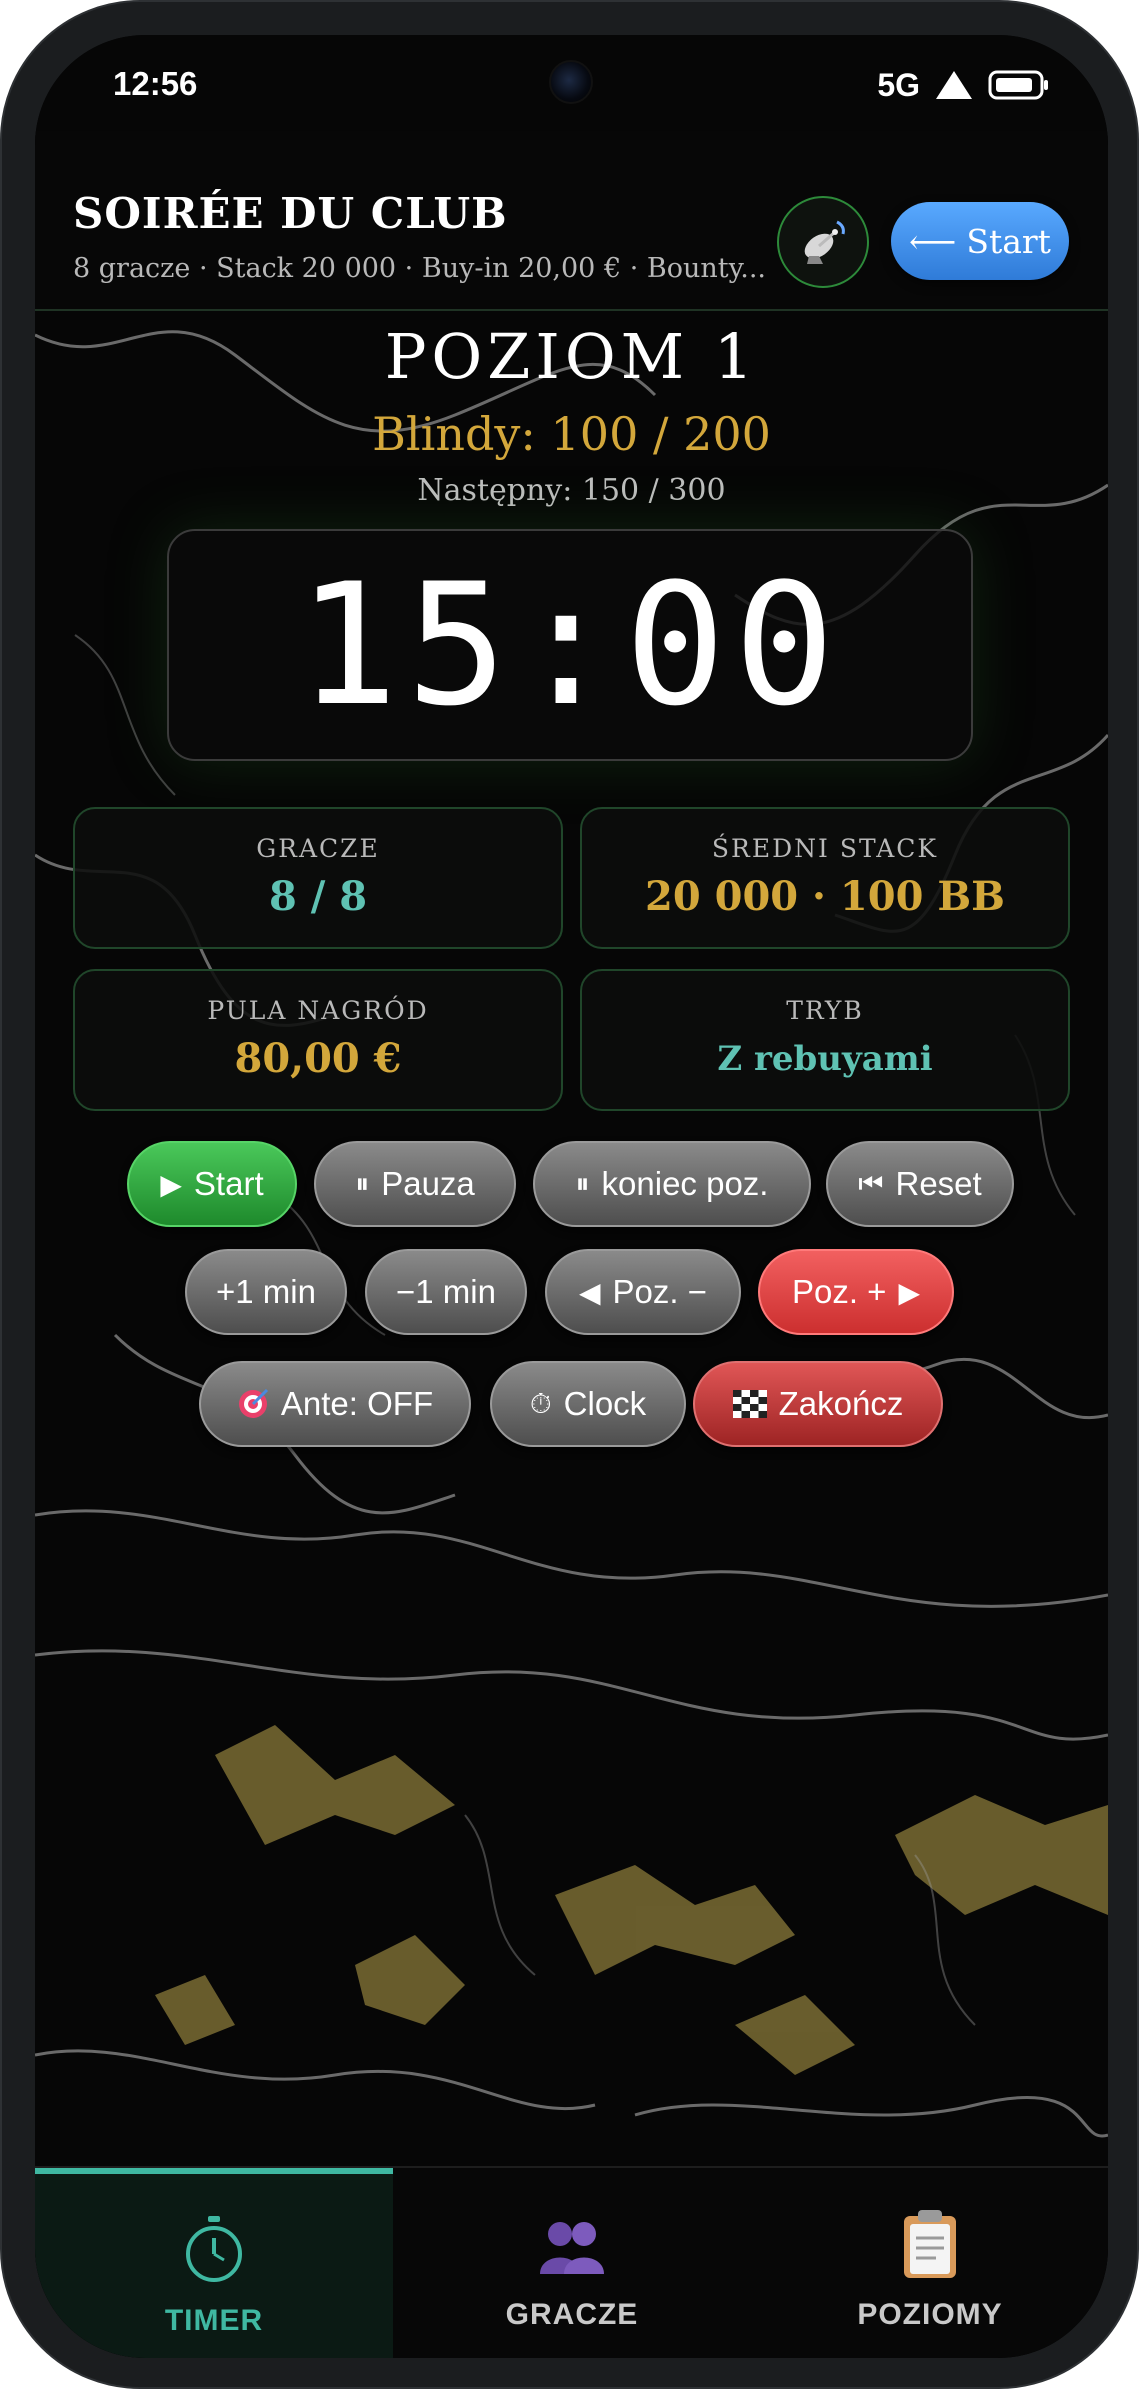  I want to click on stat-card-prize-pool: PULA NAGRÓD 80,00 €, so click(318, 1040).